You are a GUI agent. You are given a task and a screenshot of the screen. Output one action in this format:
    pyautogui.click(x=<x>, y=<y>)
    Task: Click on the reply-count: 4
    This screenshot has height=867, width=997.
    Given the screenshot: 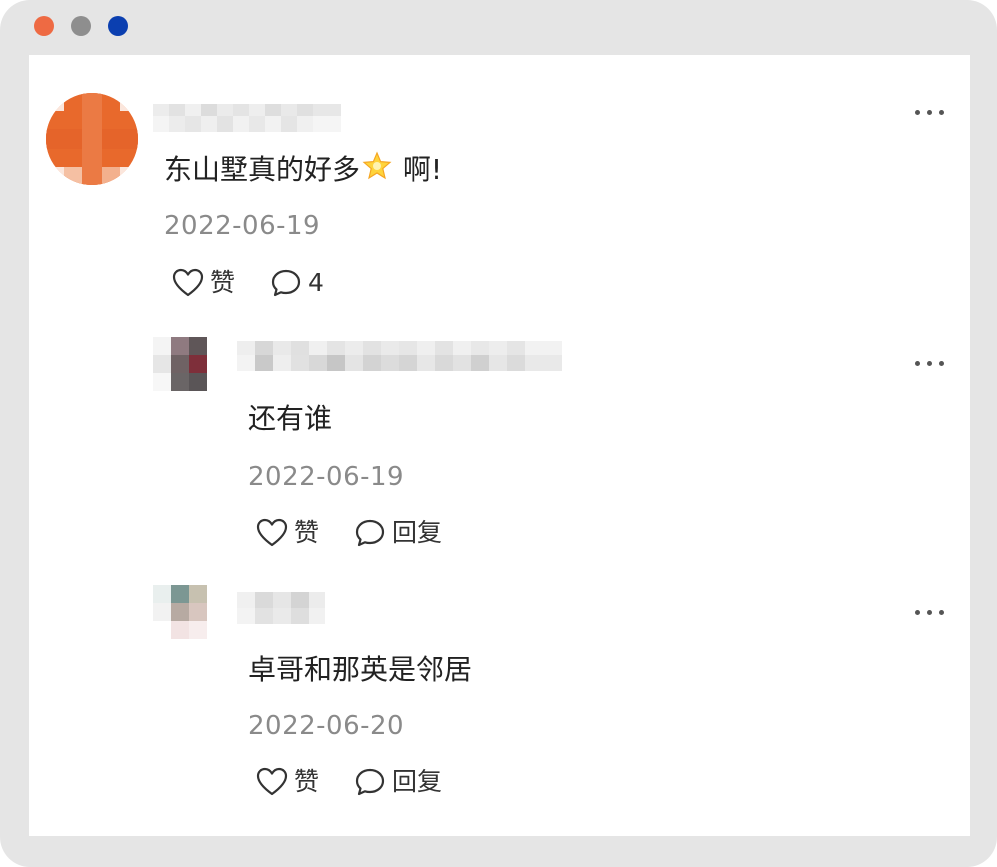 What is the action you would take?
    pyautogui.click(x=316, y=282)
    